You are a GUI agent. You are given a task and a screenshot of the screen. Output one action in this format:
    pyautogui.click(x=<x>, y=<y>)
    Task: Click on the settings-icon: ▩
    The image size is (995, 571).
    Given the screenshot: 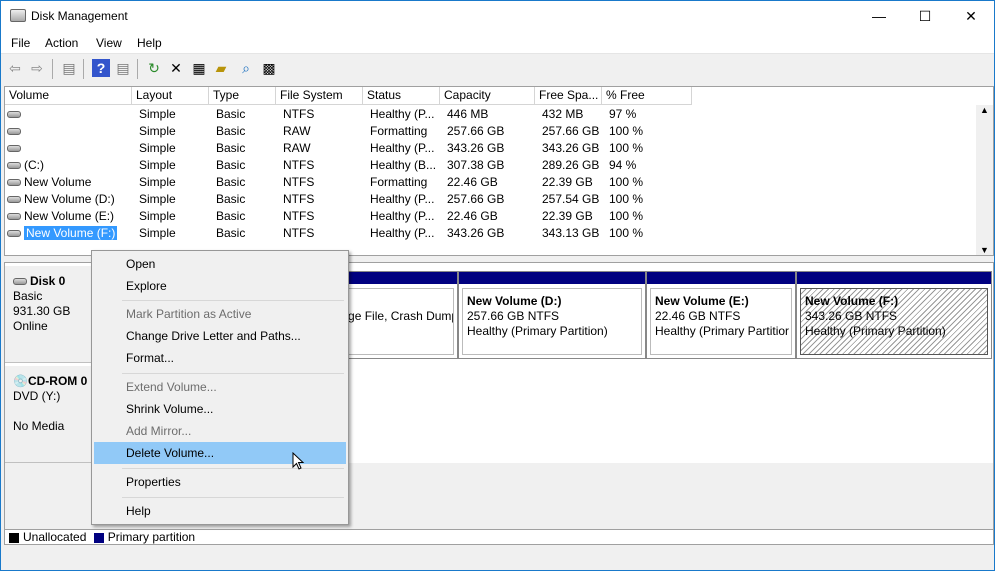 What is the action you would take?
    pyautogui.click(x=269, y=68)
    